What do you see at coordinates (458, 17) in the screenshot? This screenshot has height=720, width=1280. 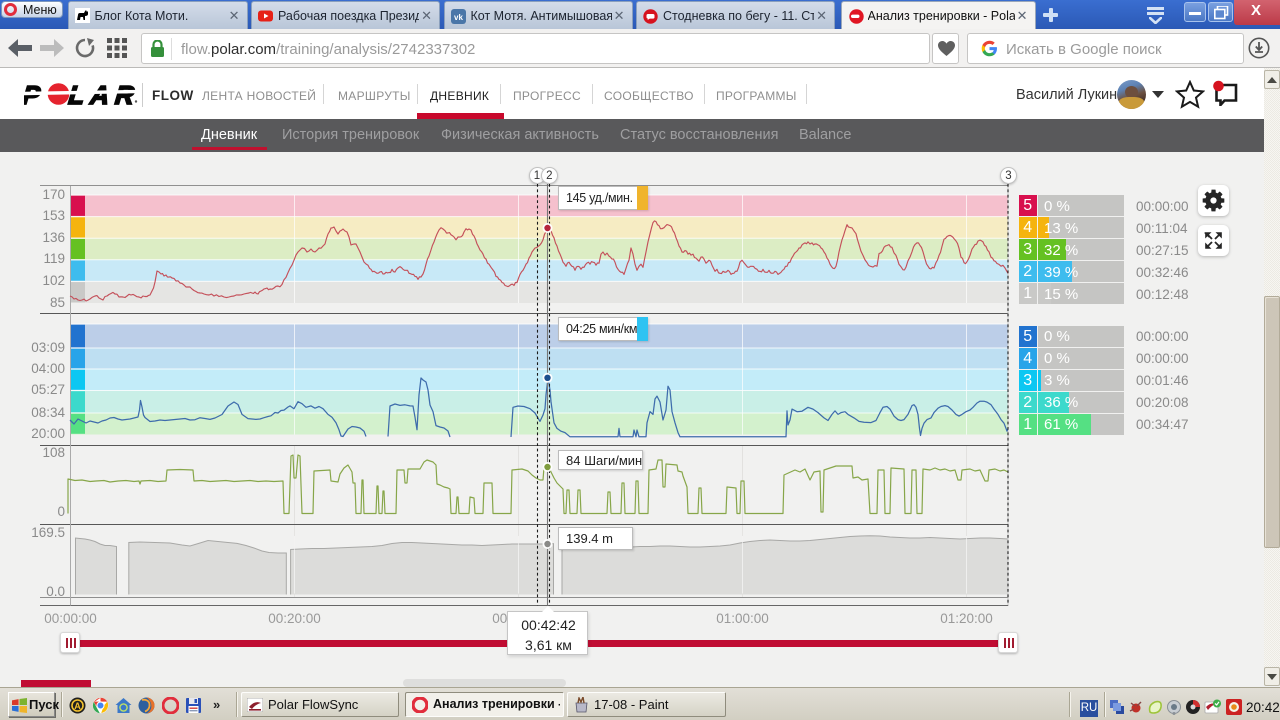 I see `svg-text: vk` at bounding box center [458, 17].